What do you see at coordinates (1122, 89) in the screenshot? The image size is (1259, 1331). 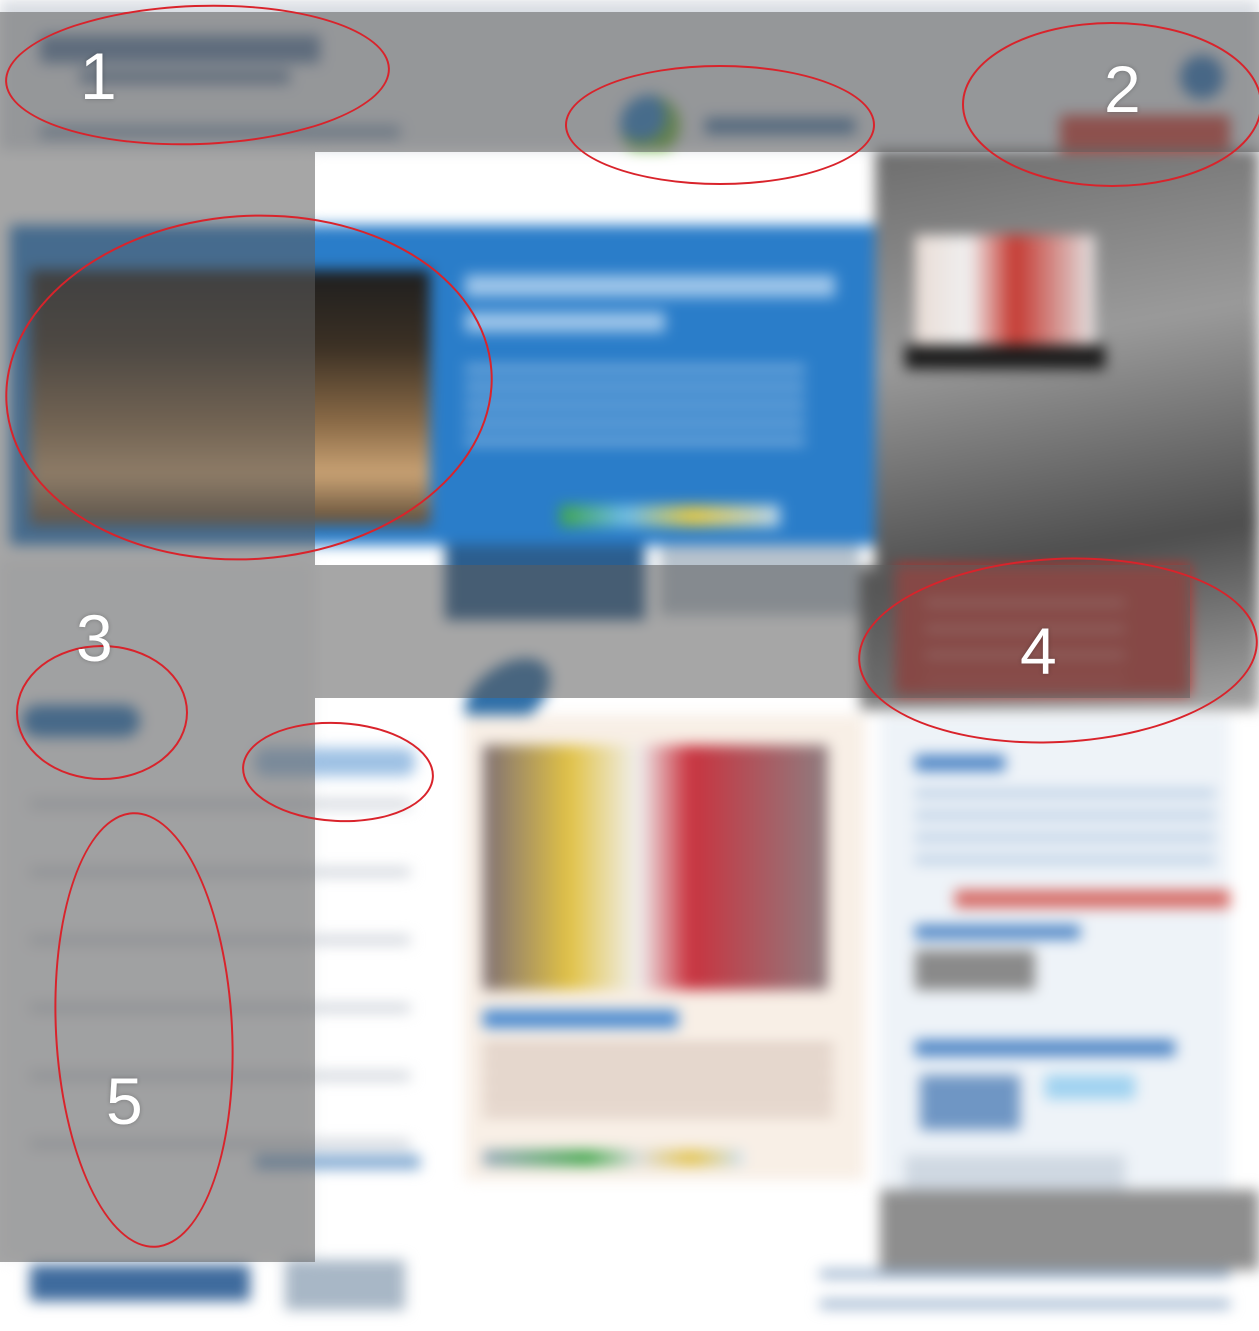 I see `marker-2: 2` at bounding box center [1122, 89].